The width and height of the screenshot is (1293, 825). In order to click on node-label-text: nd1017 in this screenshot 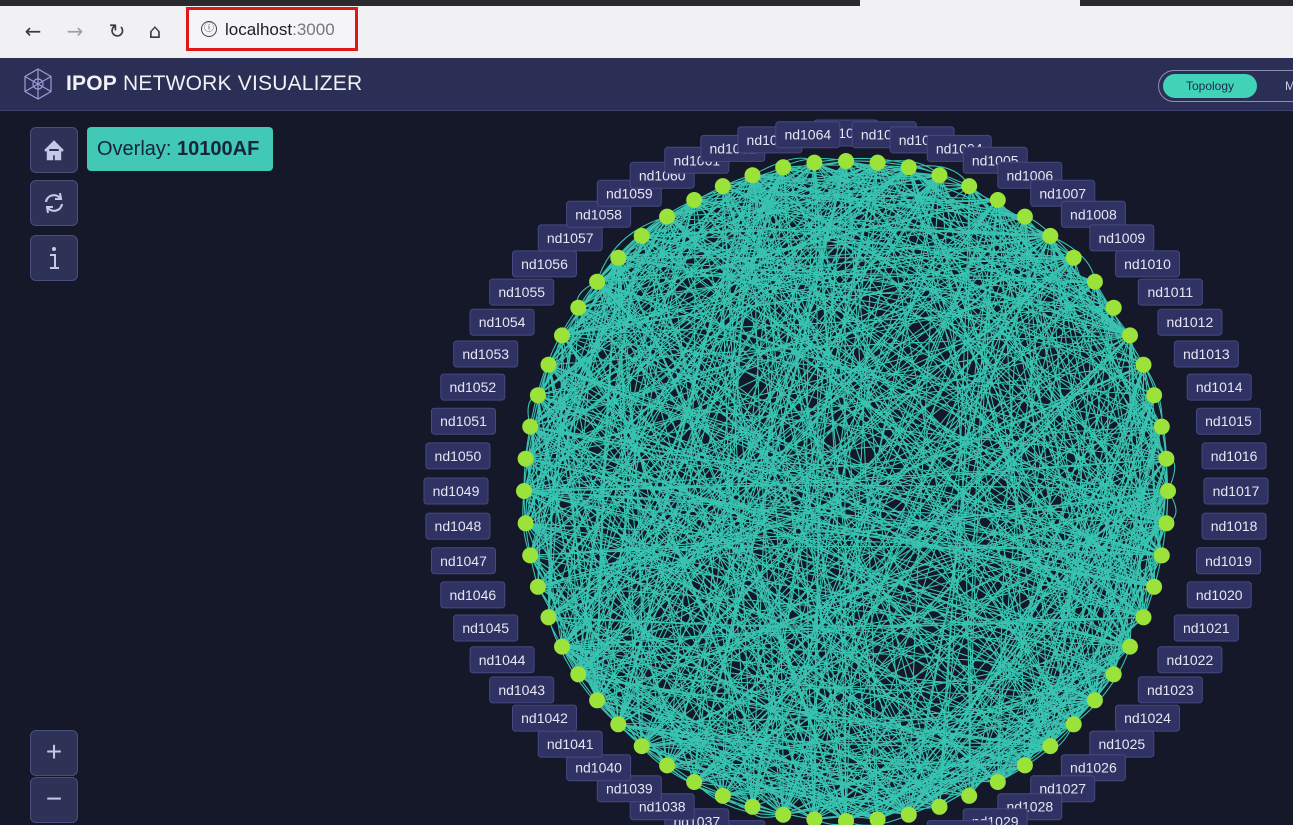, I will do `click(1236, 491)`.